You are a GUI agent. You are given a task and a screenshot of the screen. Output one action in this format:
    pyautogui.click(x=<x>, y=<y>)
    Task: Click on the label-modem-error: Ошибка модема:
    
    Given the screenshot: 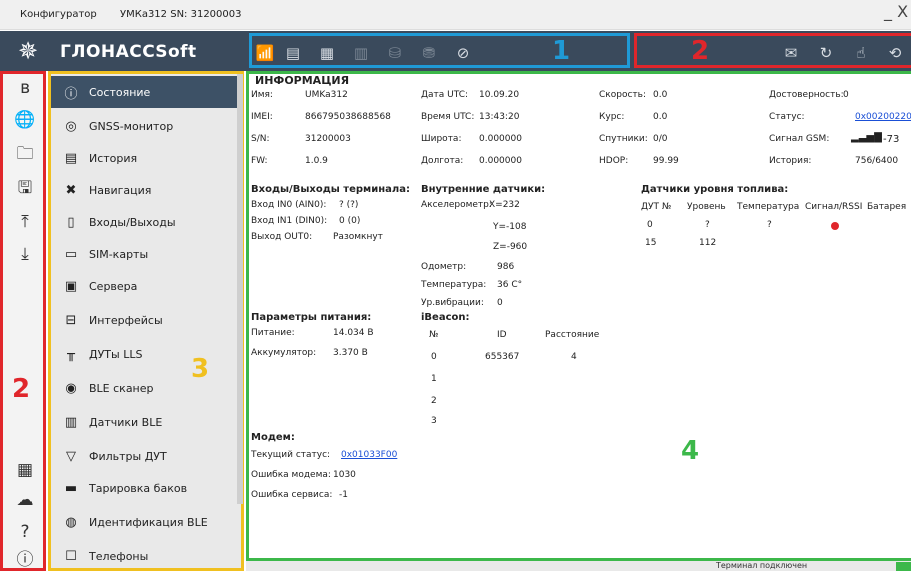 What is the action you would take?
    pyautogui.click(x=291, y=475)
    